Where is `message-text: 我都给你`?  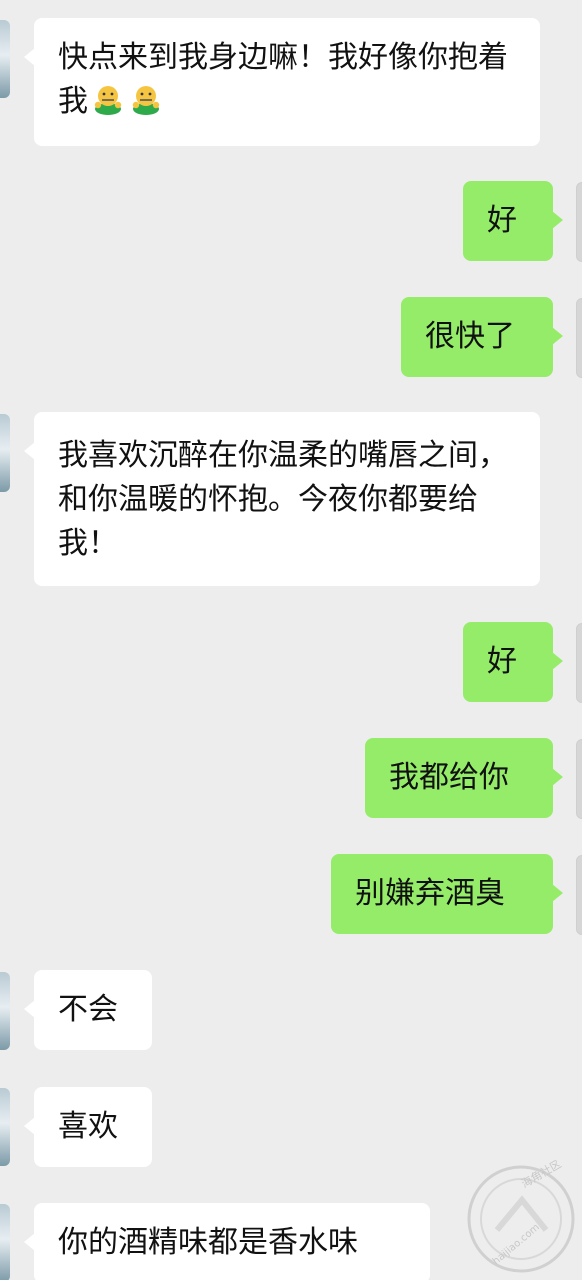
message-text: 我都给你 is located at coordinates (449, 777).